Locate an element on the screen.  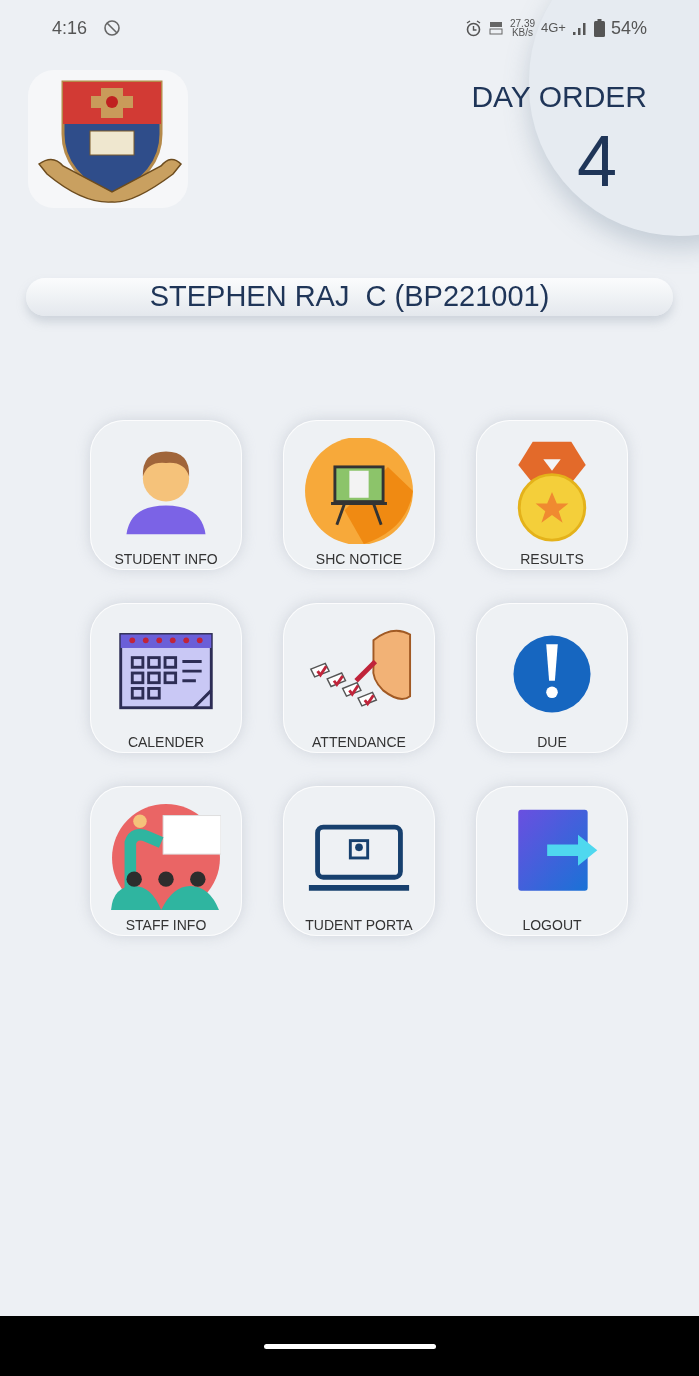
home-indicator is located at coordinates (349, 1346).